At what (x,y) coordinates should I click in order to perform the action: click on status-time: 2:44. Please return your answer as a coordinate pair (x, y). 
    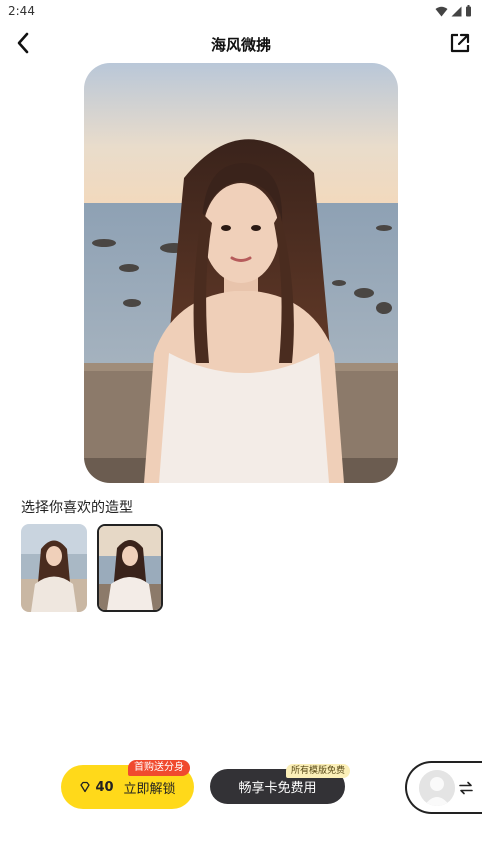
    Looking at the image, I should click on (21, 11).